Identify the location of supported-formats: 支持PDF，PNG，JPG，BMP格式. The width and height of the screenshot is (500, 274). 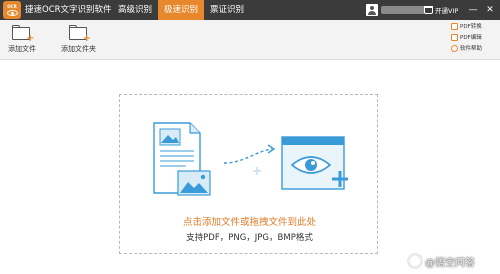
(249, 238).